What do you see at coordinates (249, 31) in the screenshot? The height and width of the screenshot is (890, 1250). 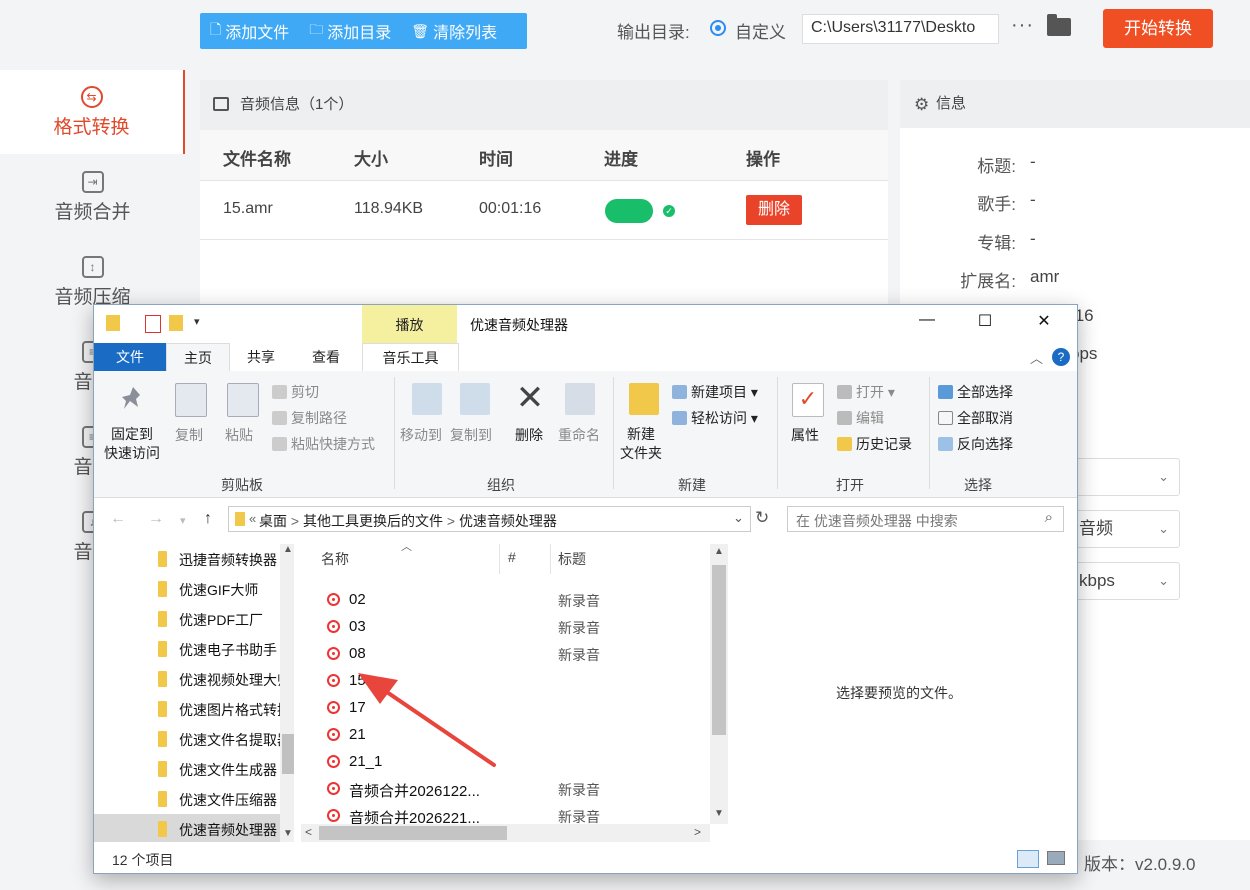 I see `add-file-button: 🗋 添加文件` at bounding box center [249, 31].